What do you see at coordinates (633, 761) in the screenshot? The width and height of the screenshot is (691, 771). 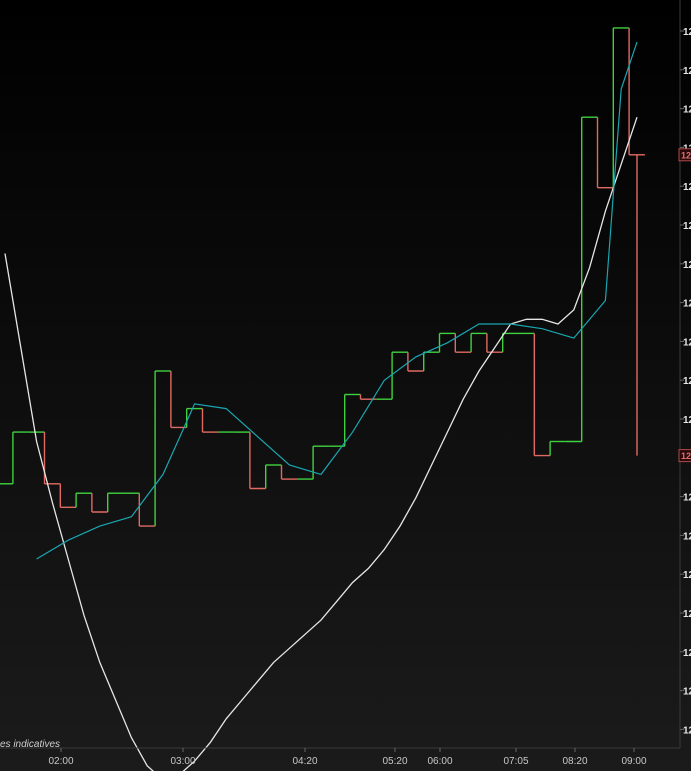 I see `x-tick-label: 09:00` at bounding box center [633, 761].